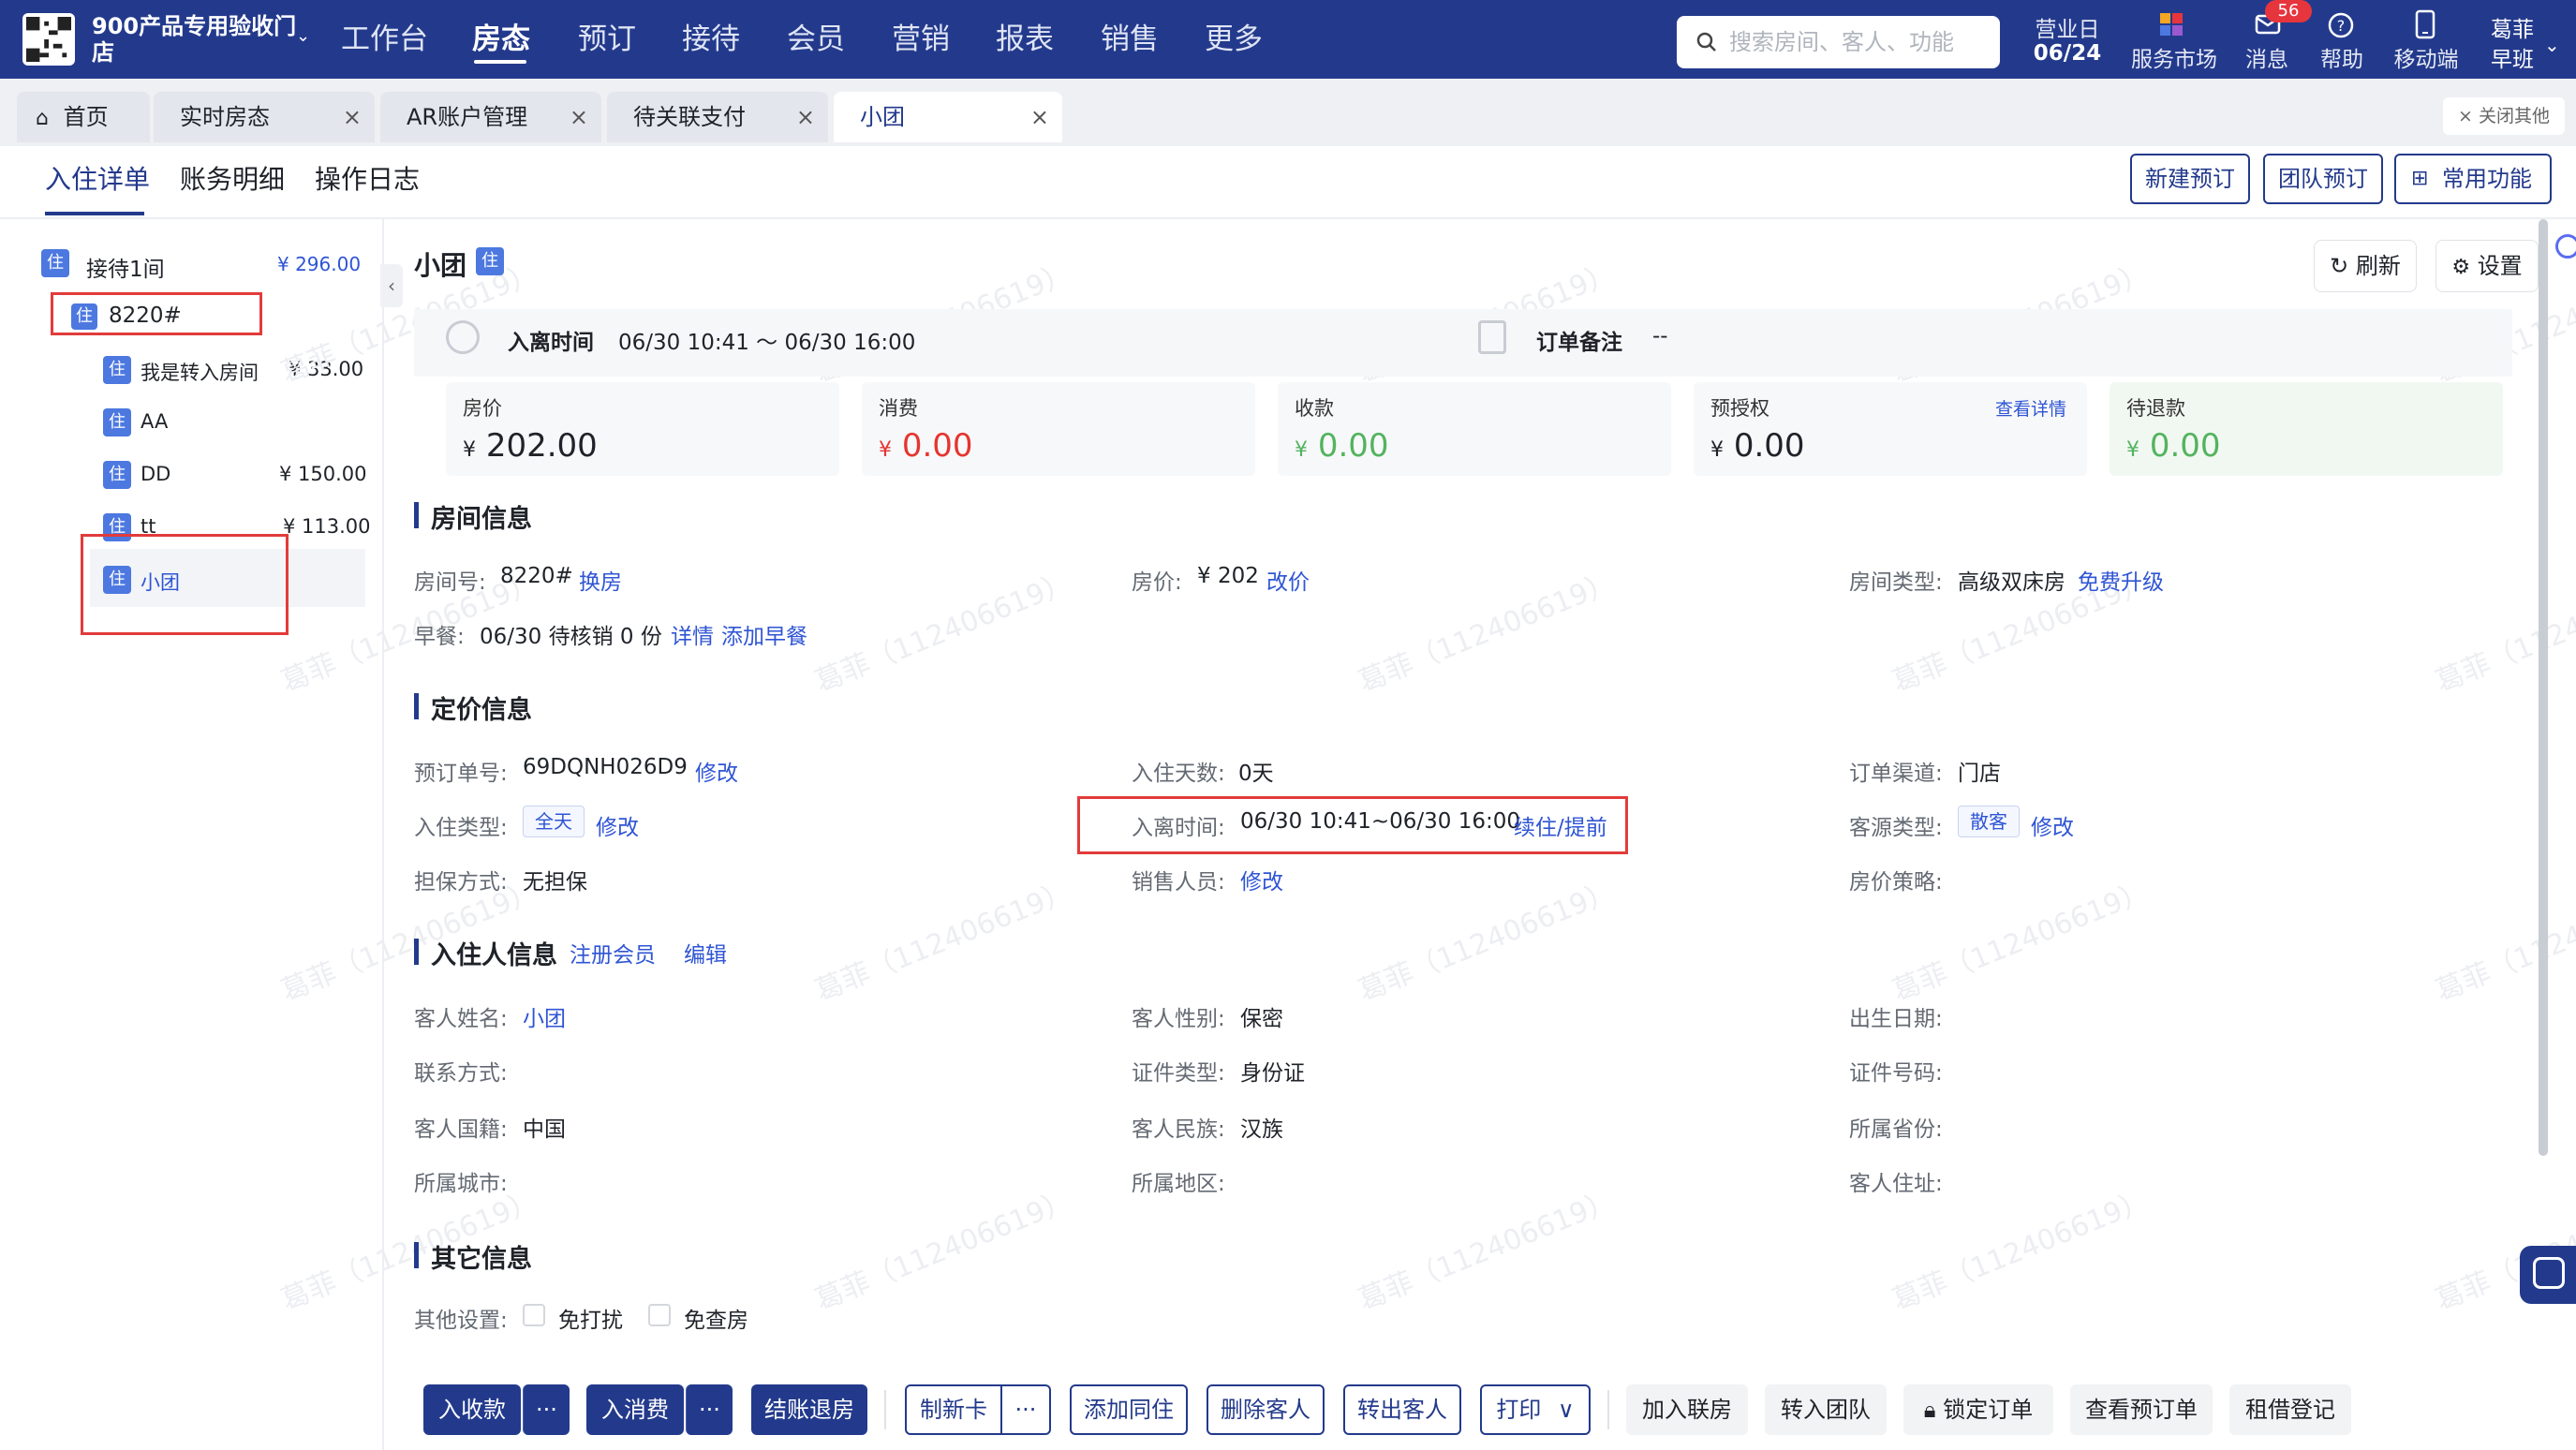 This screenshot has width=2576, height=1450. I want to click on tree-guest-selected: 小团, so click(160, 582).